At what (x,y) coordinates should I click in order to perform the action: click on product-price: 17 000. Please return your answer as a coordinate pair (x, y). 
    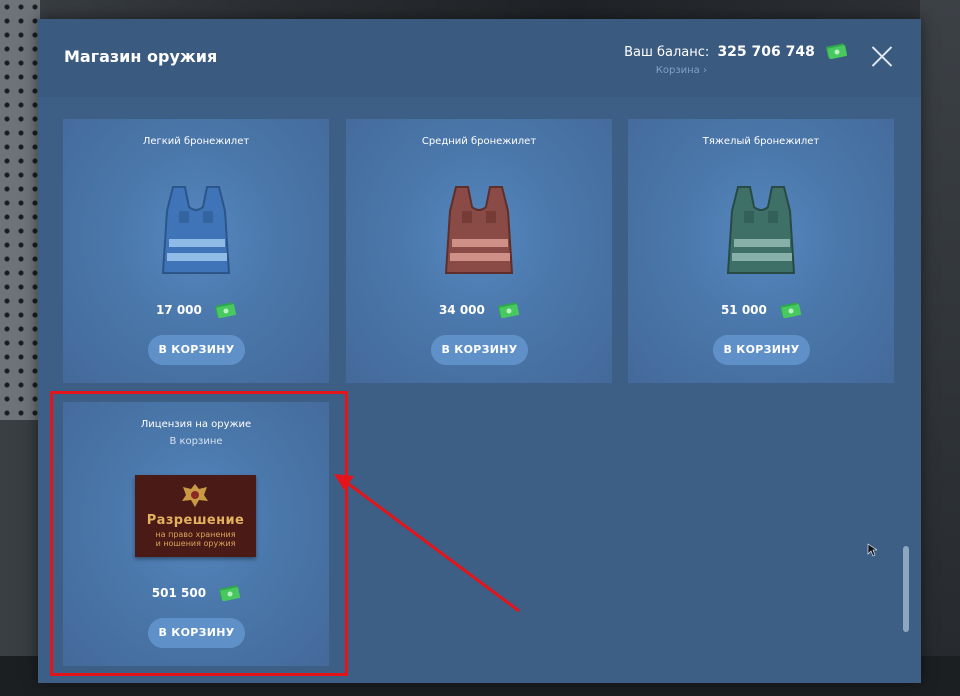
    Looking at the image, I should click on (196, 310).